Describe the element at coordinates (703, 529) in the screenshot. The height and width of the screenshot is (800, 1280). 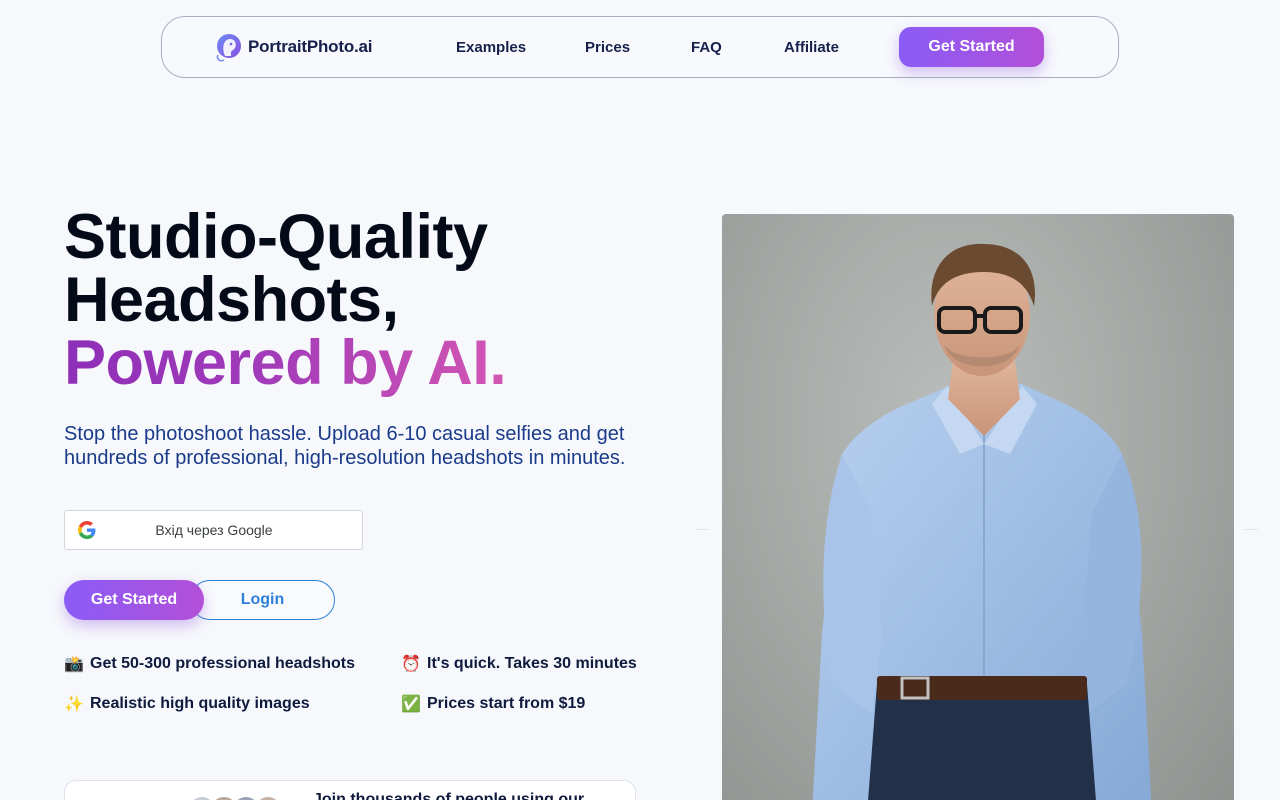
I see `carousel-prev-indicator` at that location.